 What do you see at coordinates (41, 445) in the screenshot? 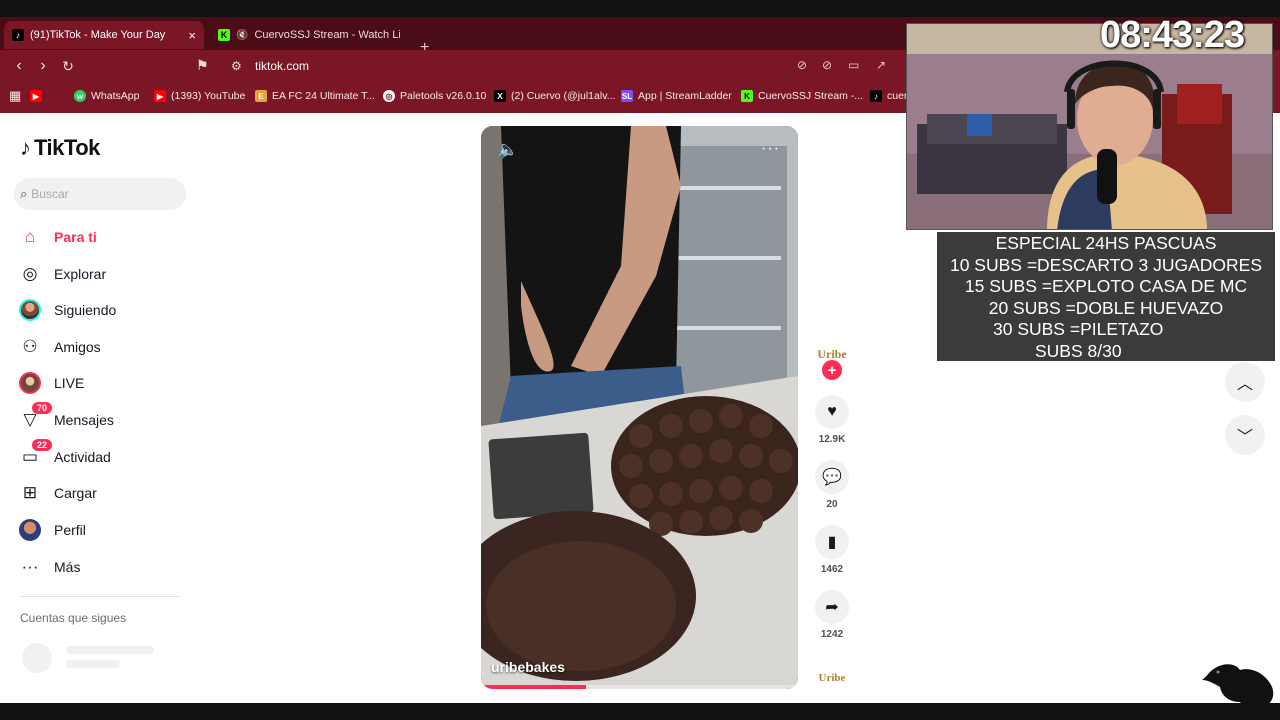
I see `activity-badge: 22` at bounding box center [41, 445].